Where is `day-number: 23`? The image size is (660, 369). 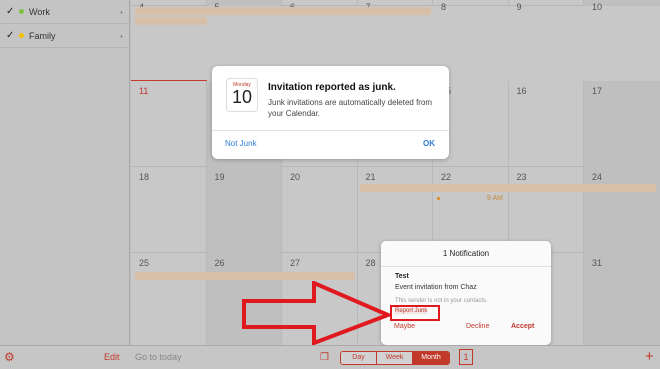
day-number: 23 is located at coordinates (521, 177).